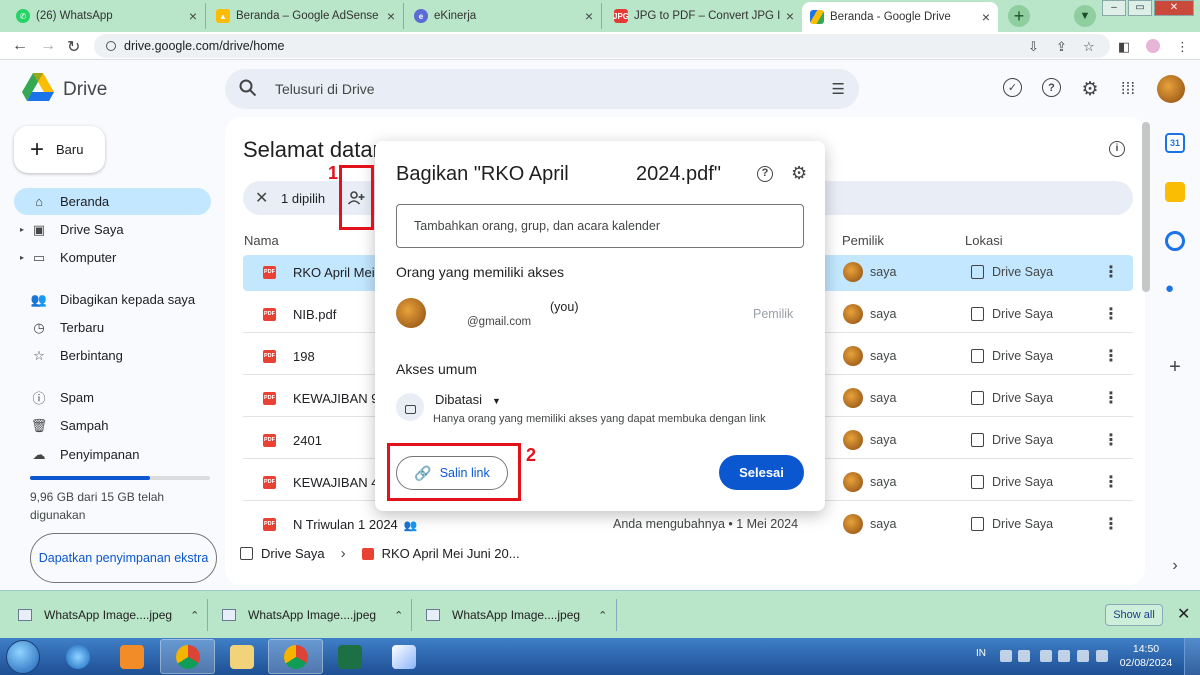 The width and height of the screenshot is (1200, 675). What do you see at coordinates (1175, 241) in the screenshot?
I see `tasks-icon` at bounding box center [1175, 241].